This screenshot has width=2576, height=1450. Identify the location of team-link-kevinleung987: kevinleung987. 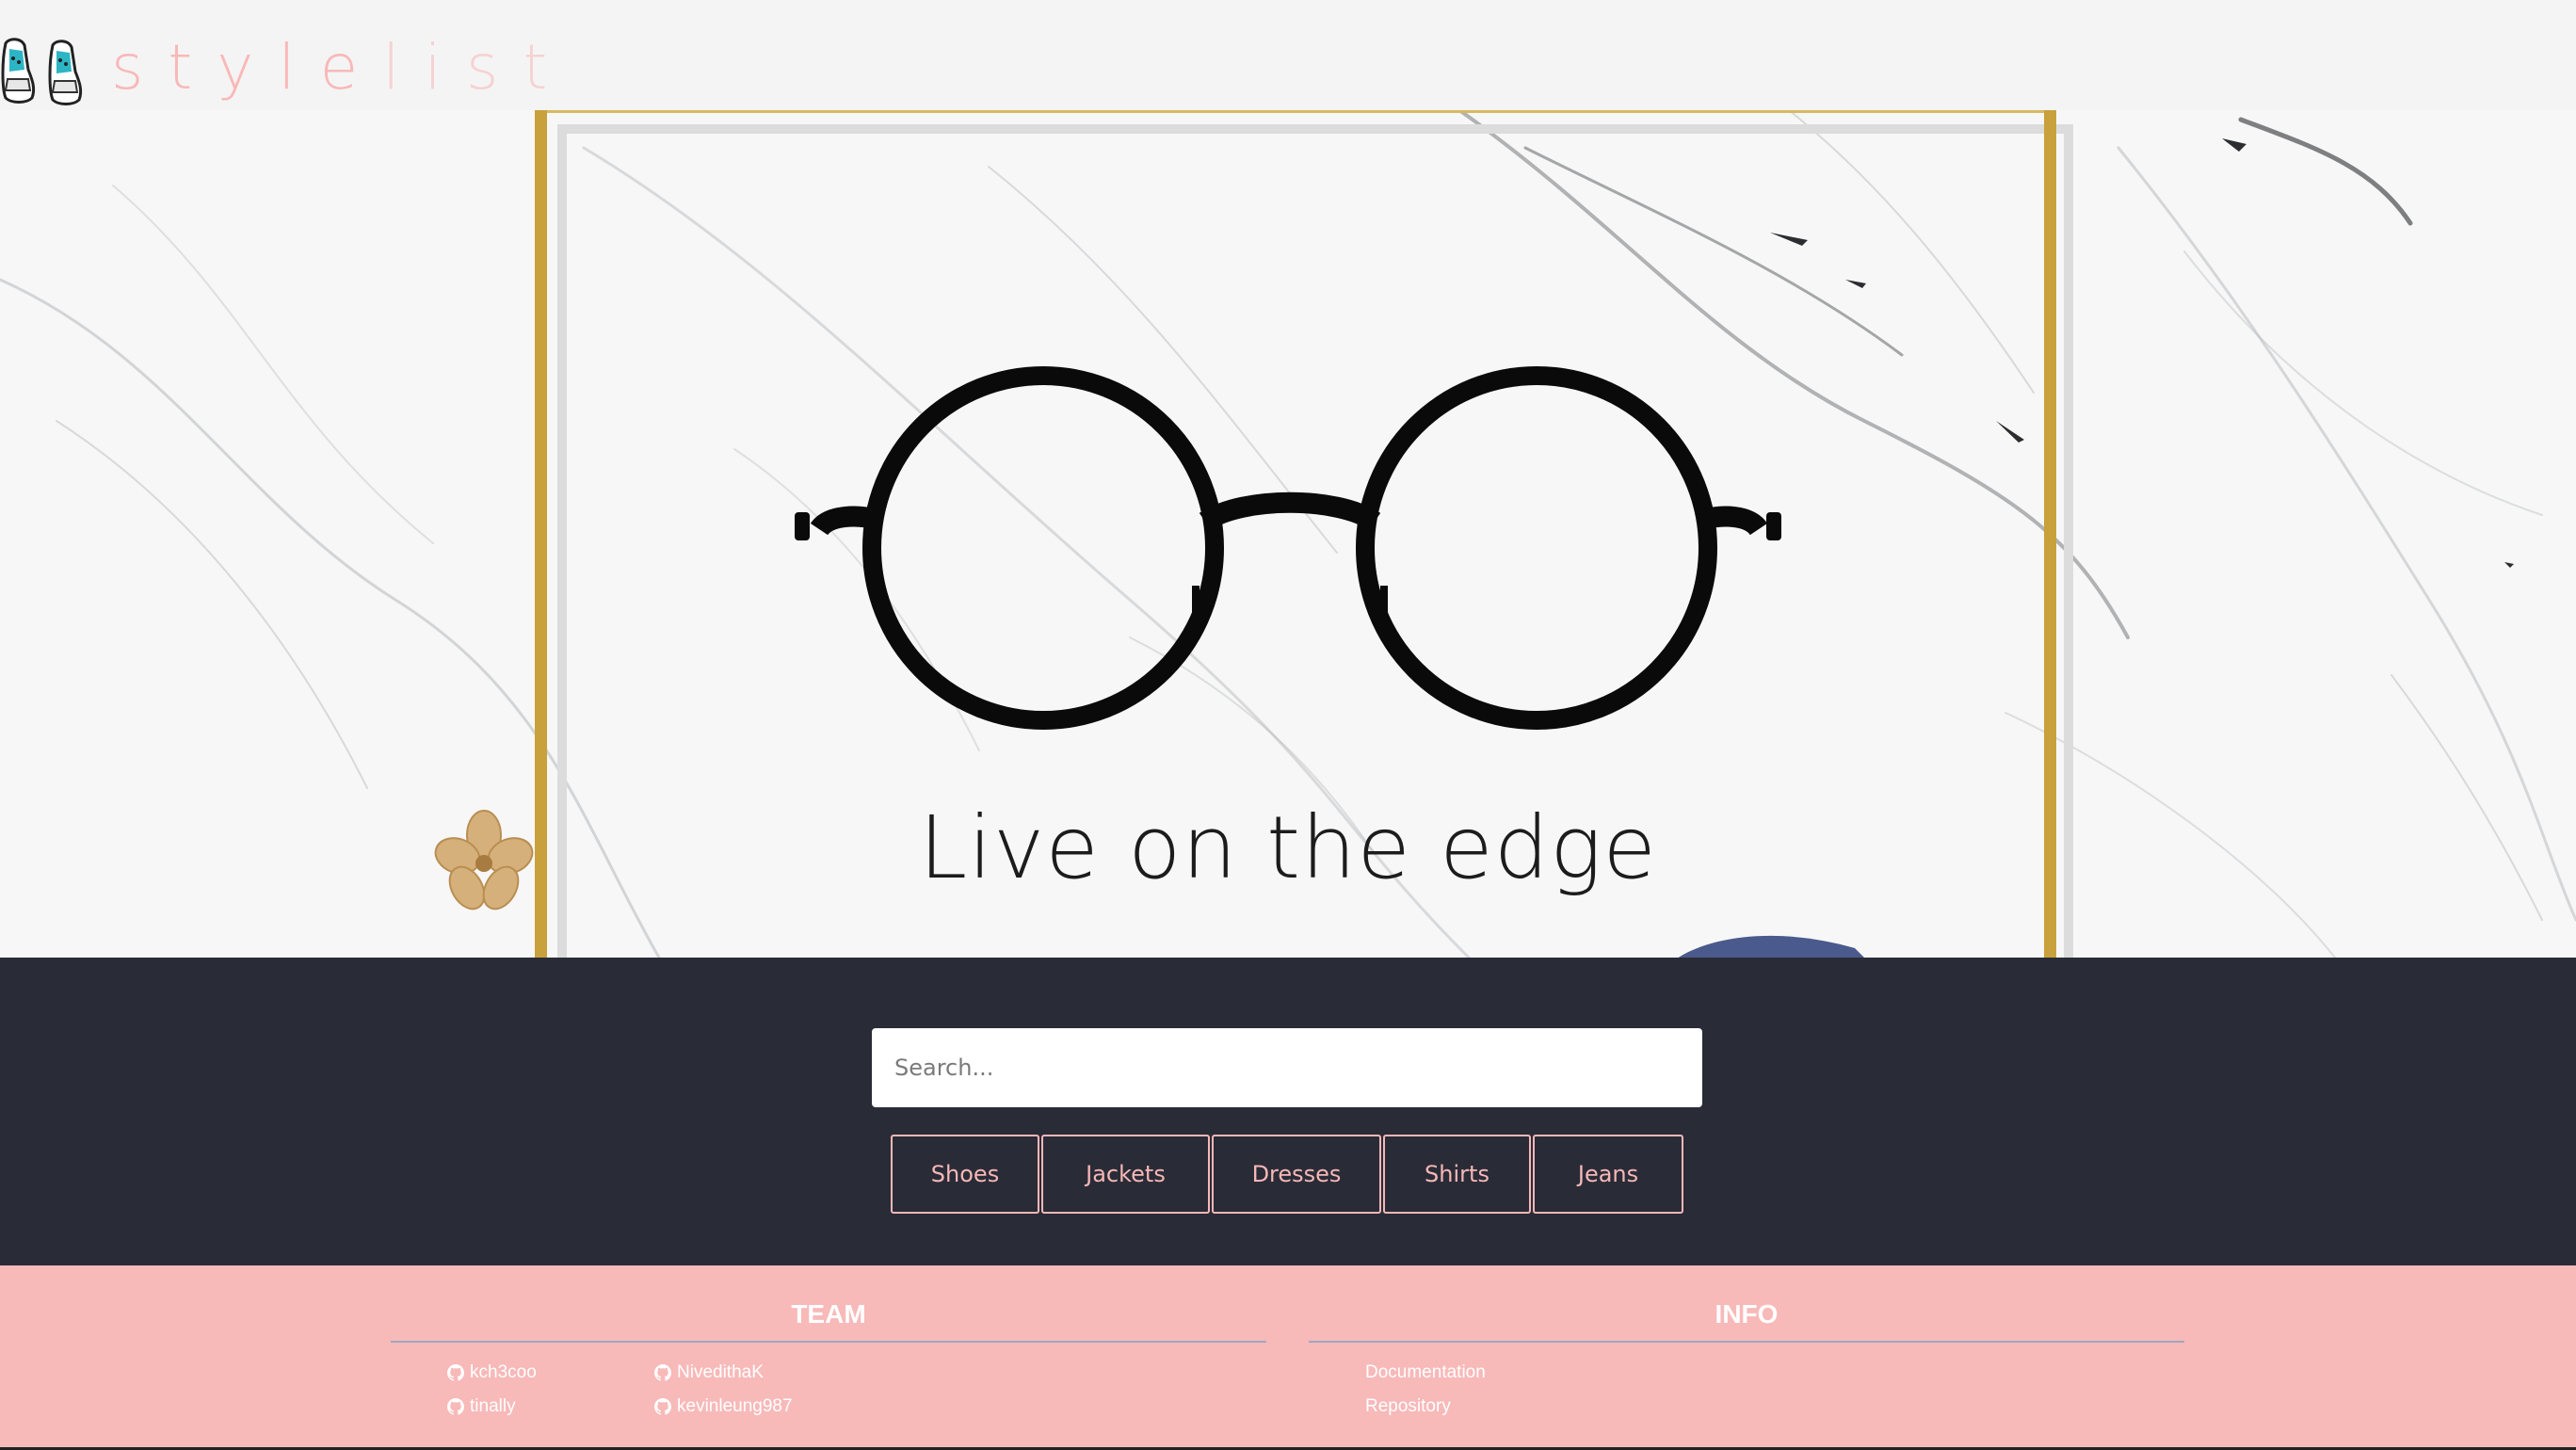
(723, 1406).